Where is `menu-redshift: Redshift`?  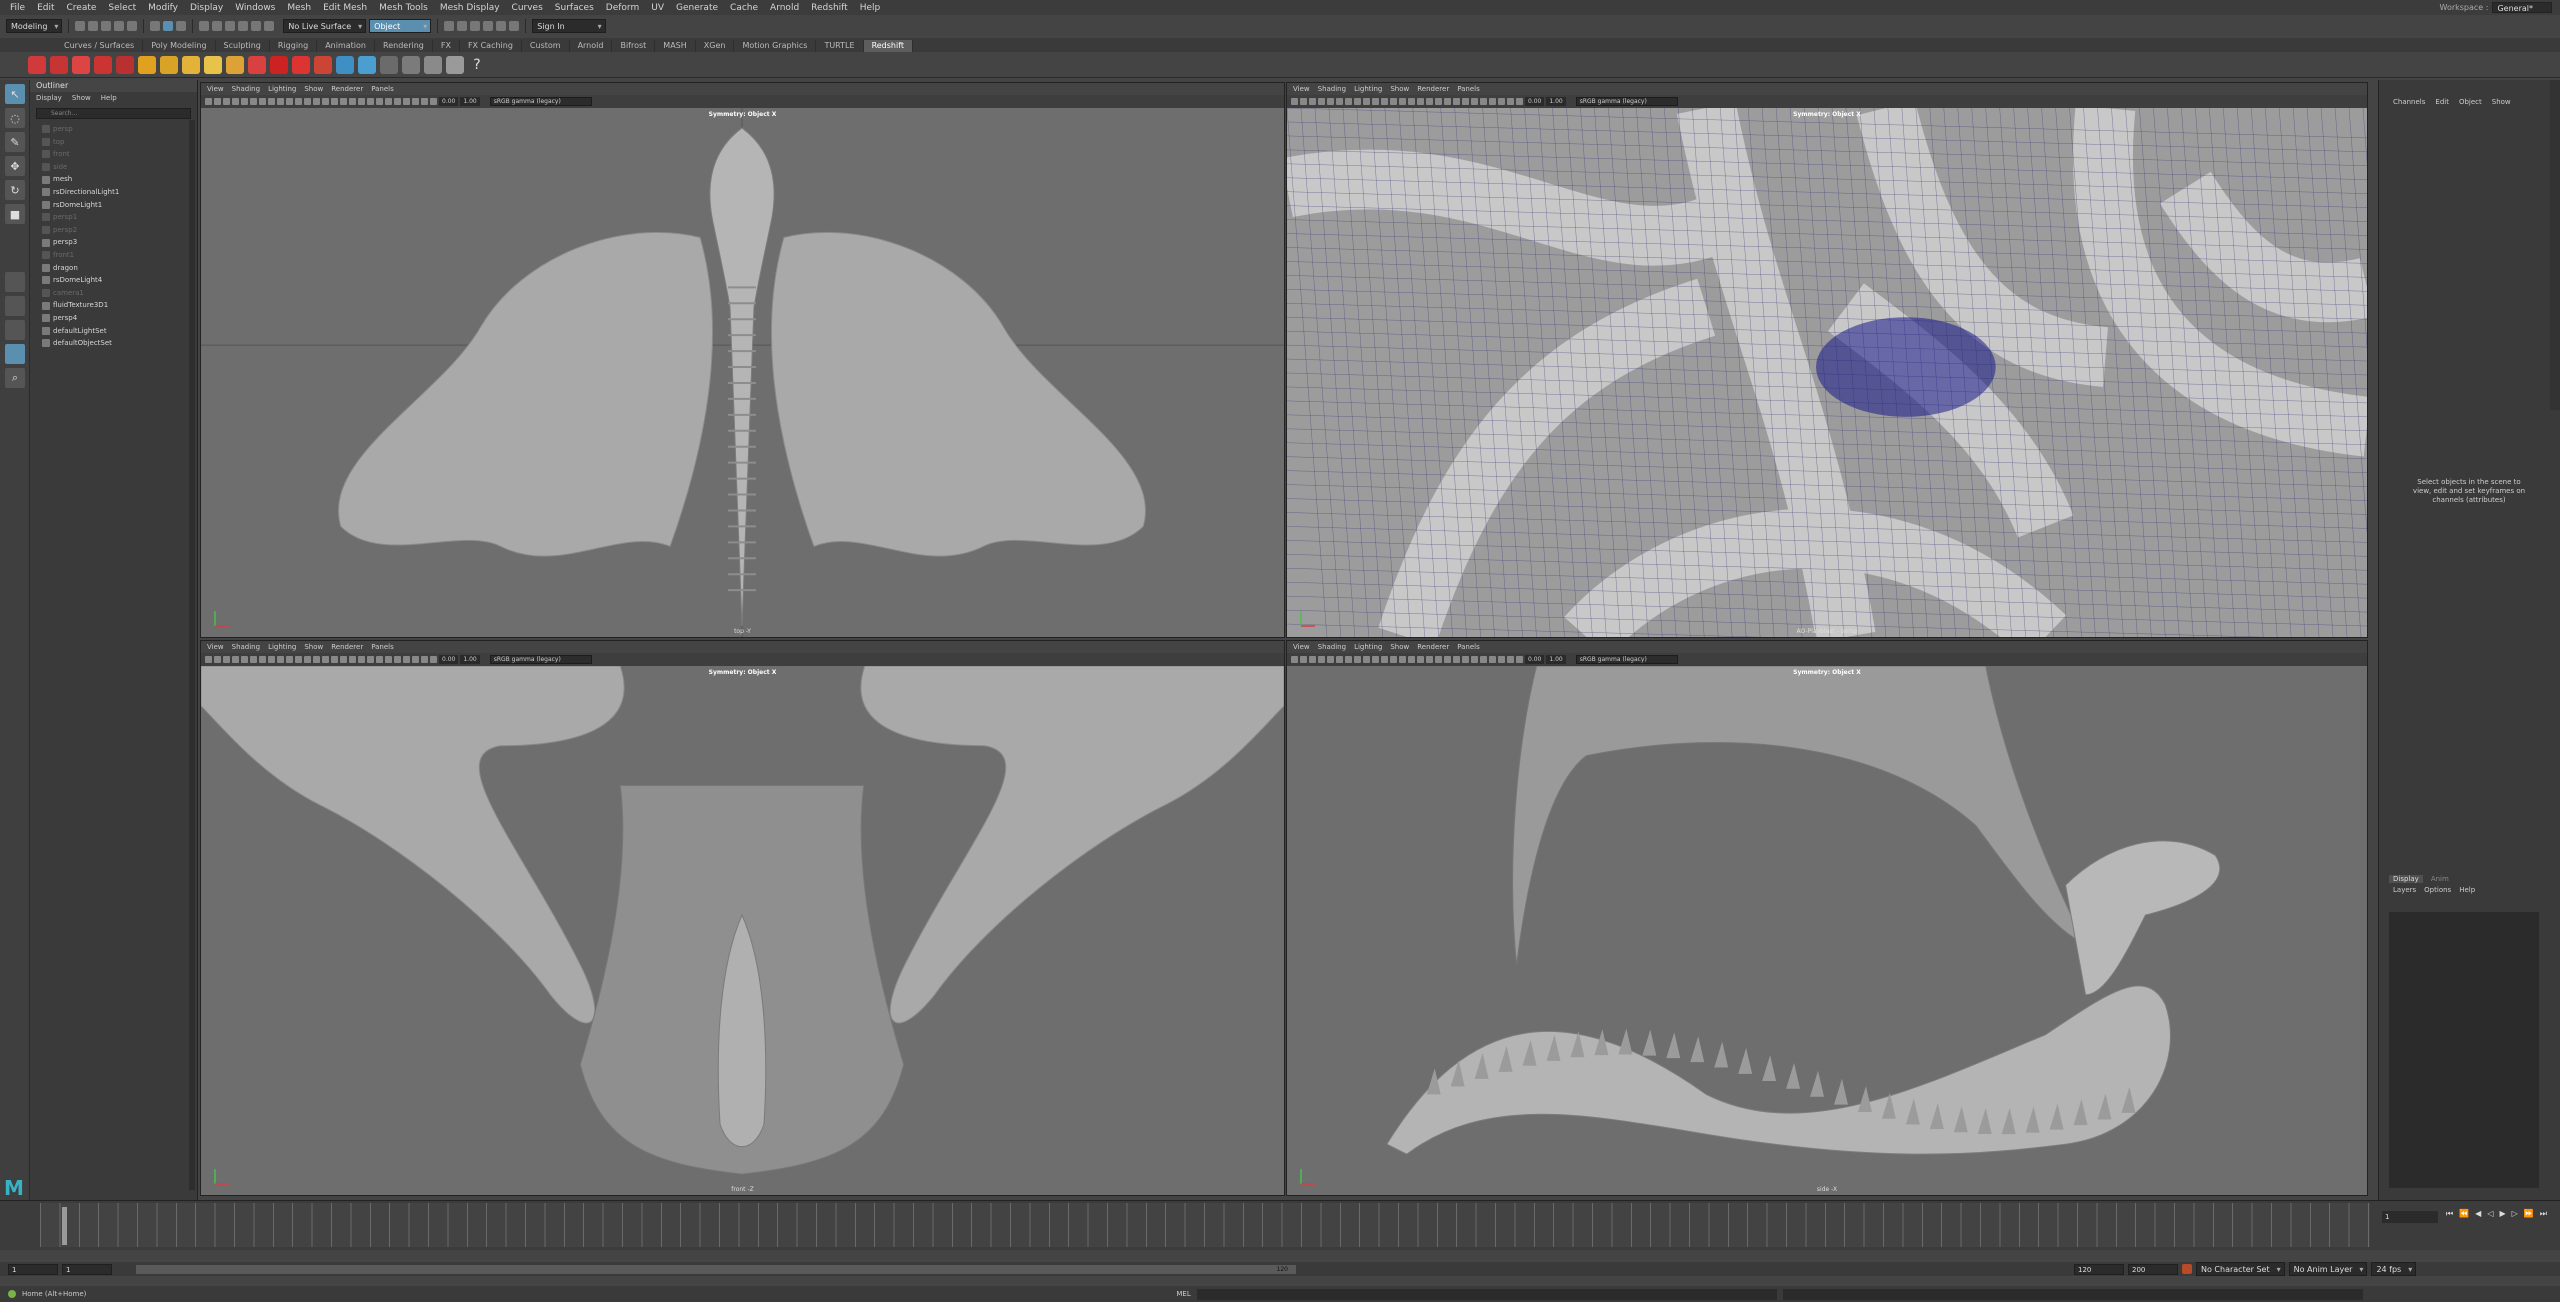 menu-redshift: Redshift is located at coordinates (829, 8).